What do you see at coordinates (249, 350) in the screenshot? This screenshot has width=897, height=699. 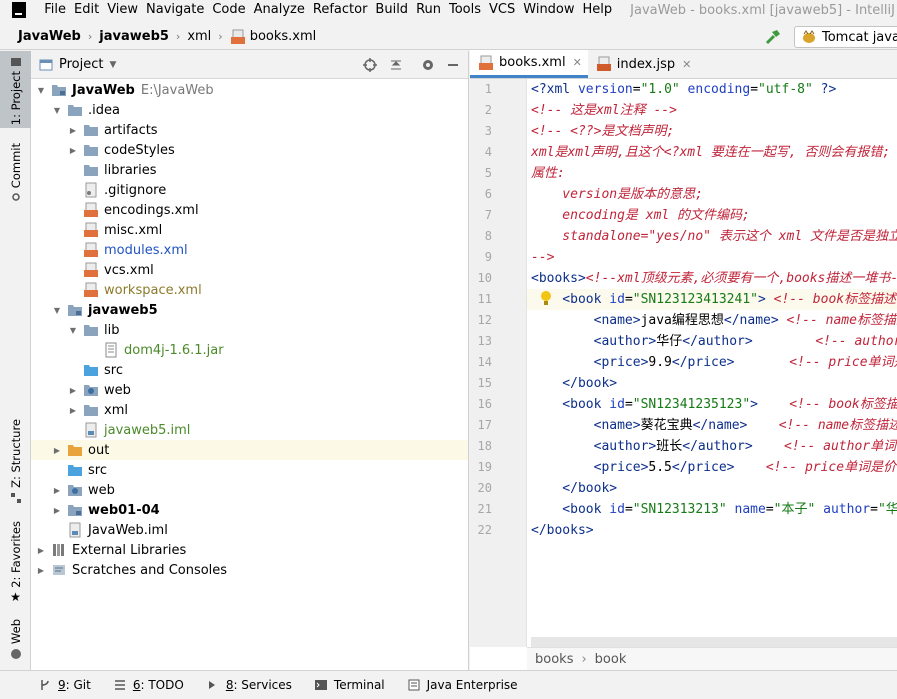 I see `tree-item-dom4j-jar: dom4j-1.6.1.jar` at bounding box center [249, 350].